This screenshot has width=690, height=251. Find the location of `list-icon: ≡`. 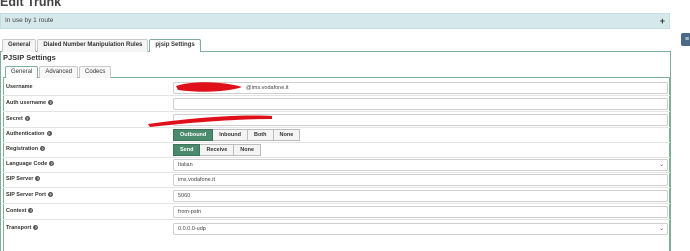

list-icon: ≡ is located at coordinates (685, 39).